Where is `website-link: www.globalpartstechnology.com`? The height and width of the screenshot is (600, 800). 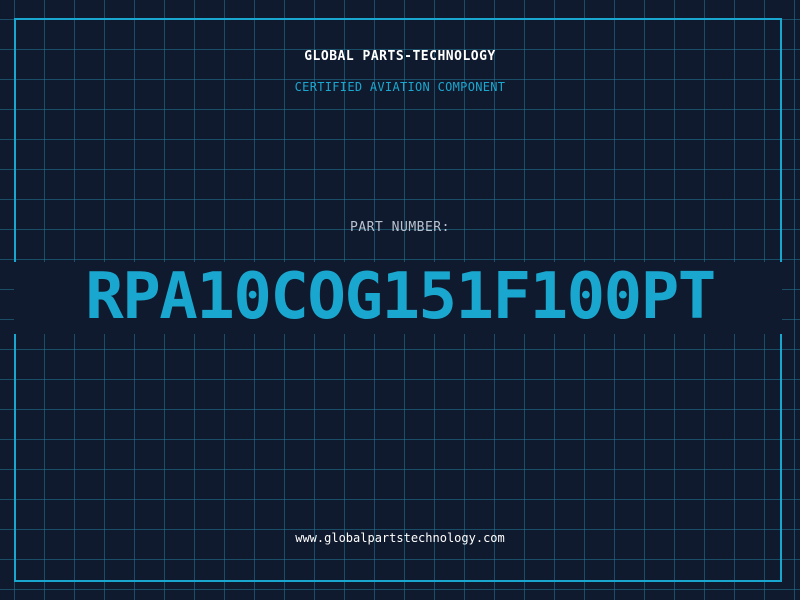
website-link: www.globalpartstechnology.com is located at coordinates (400, 538).